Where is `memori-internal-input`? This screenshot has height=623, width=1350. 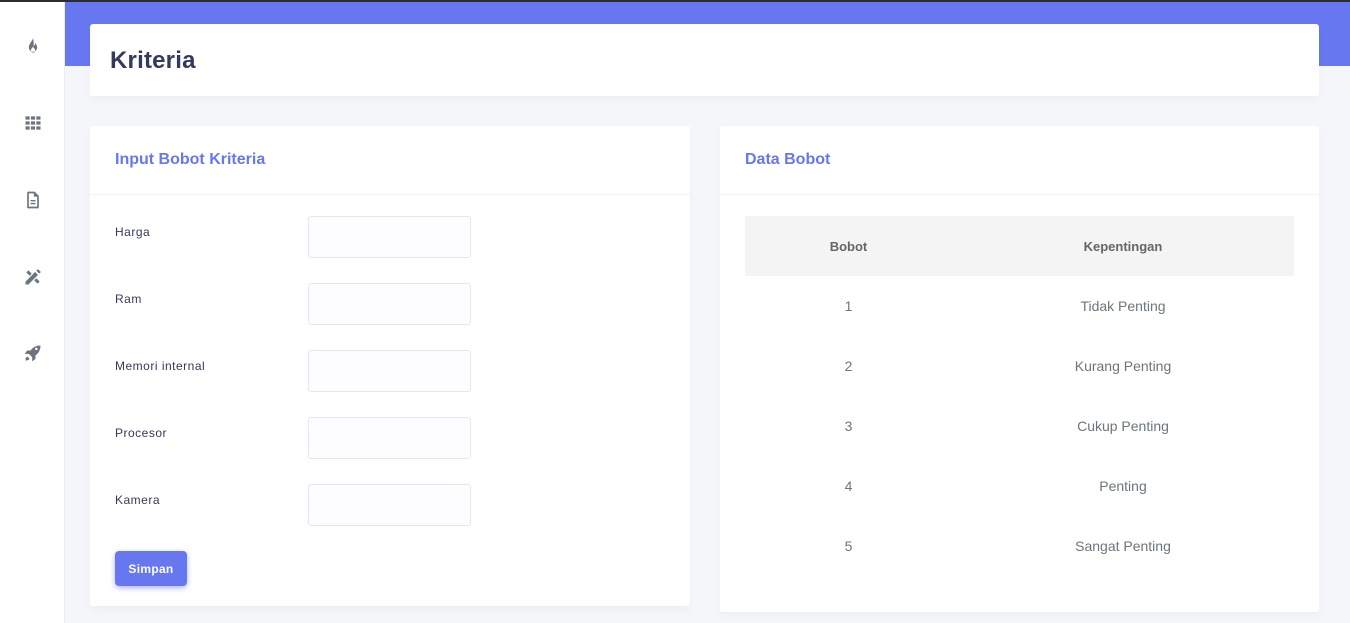
memori-internal-input is located at coordinates (389, 371).